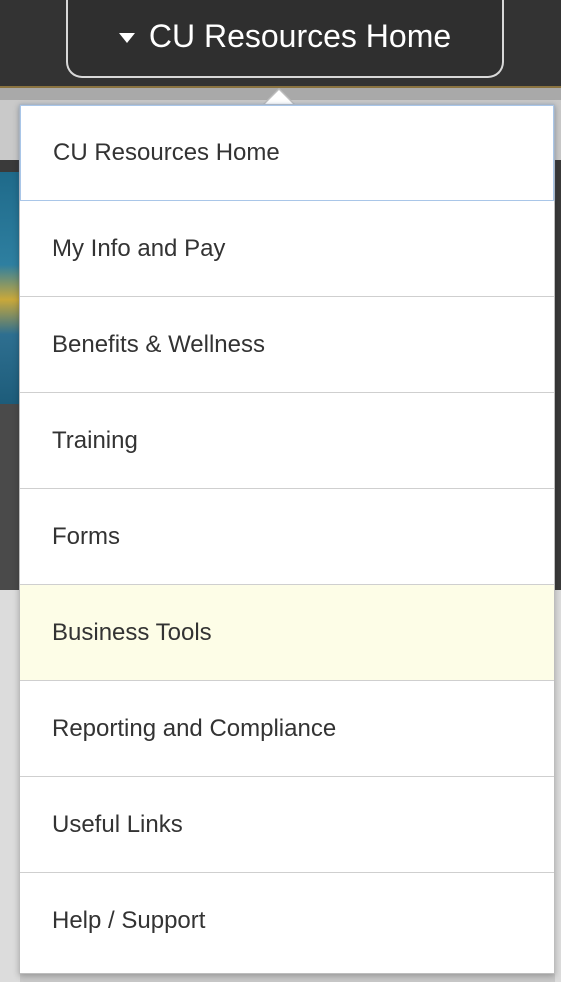  What do you see at coordinates (558, 375) in the screenshot?
I see `background-page-right` at bounding box center [558, 375].